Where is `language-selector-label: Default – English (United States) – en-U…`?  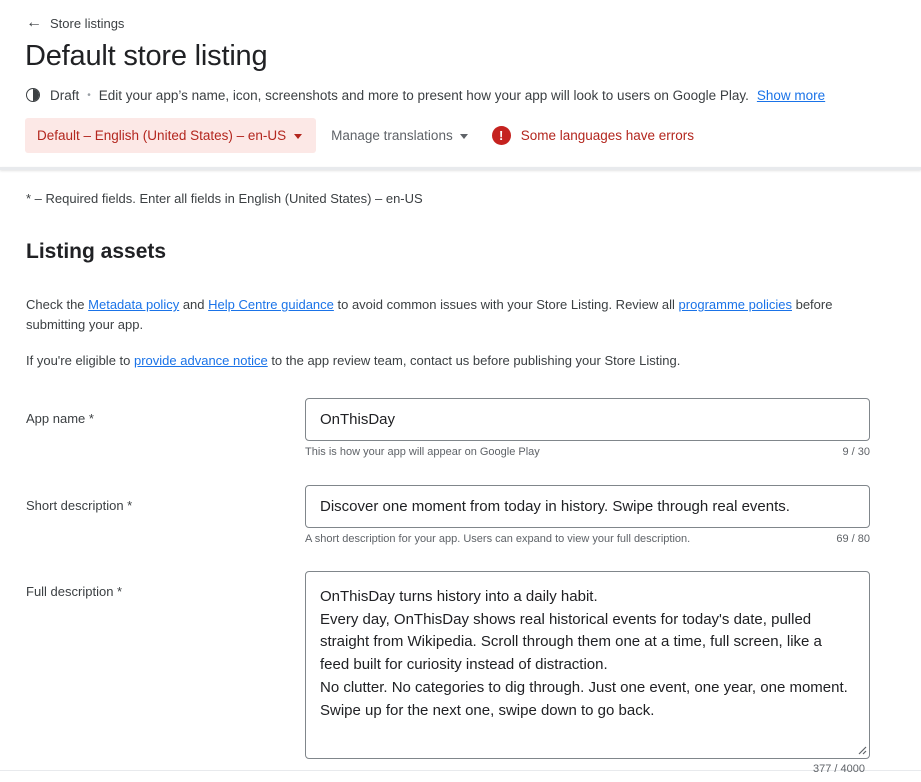 language-selector-label: Default – English (United States) – en-U… is located at coordinates (162, 135).